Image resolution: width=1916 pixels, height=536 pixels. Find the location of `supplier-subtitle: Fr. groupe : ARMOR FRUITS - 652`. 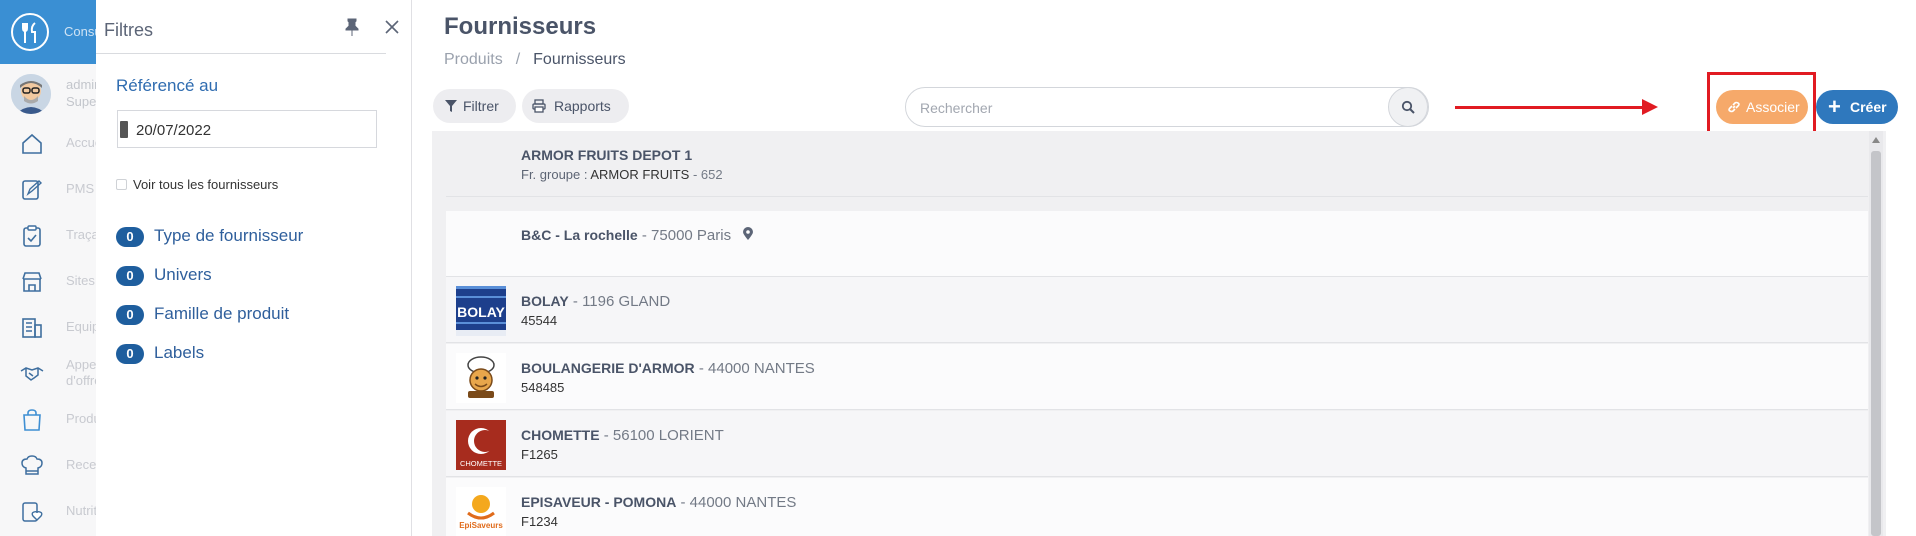

supplier-subtitle: Fr. groupe : ARMOR FRUITS - 652 is located at coordinates (622, 174).